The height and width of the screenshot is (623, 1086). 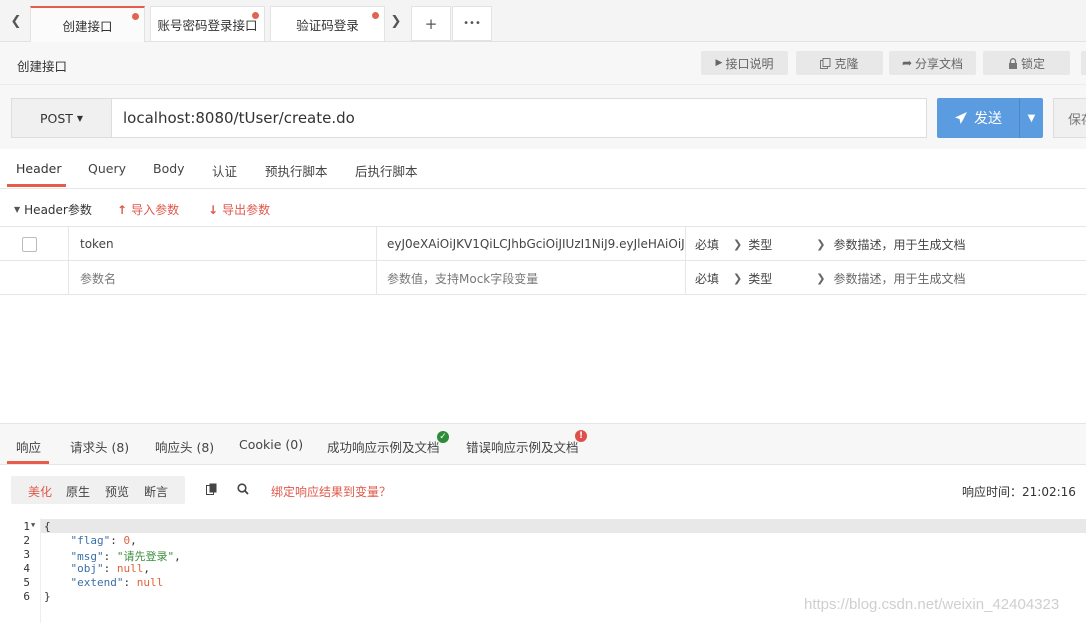 I want to click on share-icon: ➦, so click(x=907, y=63).